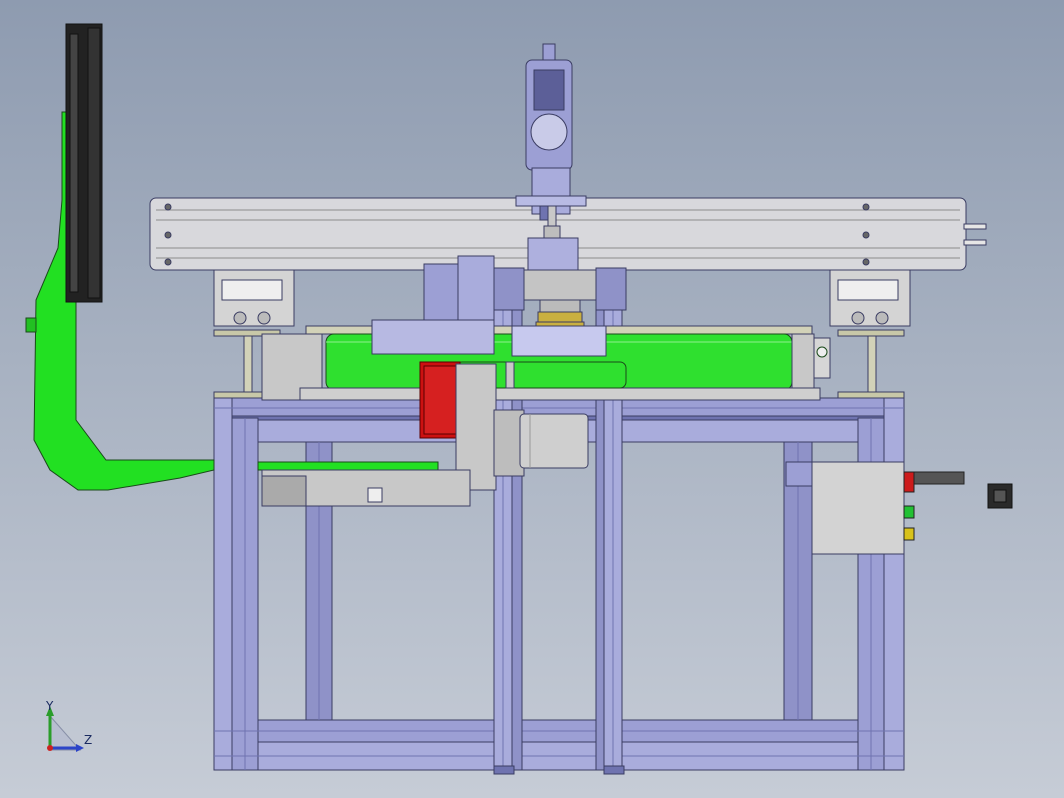 This screenshot has width=1064, height=798. I want to click on monitor-screen, so click(84, 163).